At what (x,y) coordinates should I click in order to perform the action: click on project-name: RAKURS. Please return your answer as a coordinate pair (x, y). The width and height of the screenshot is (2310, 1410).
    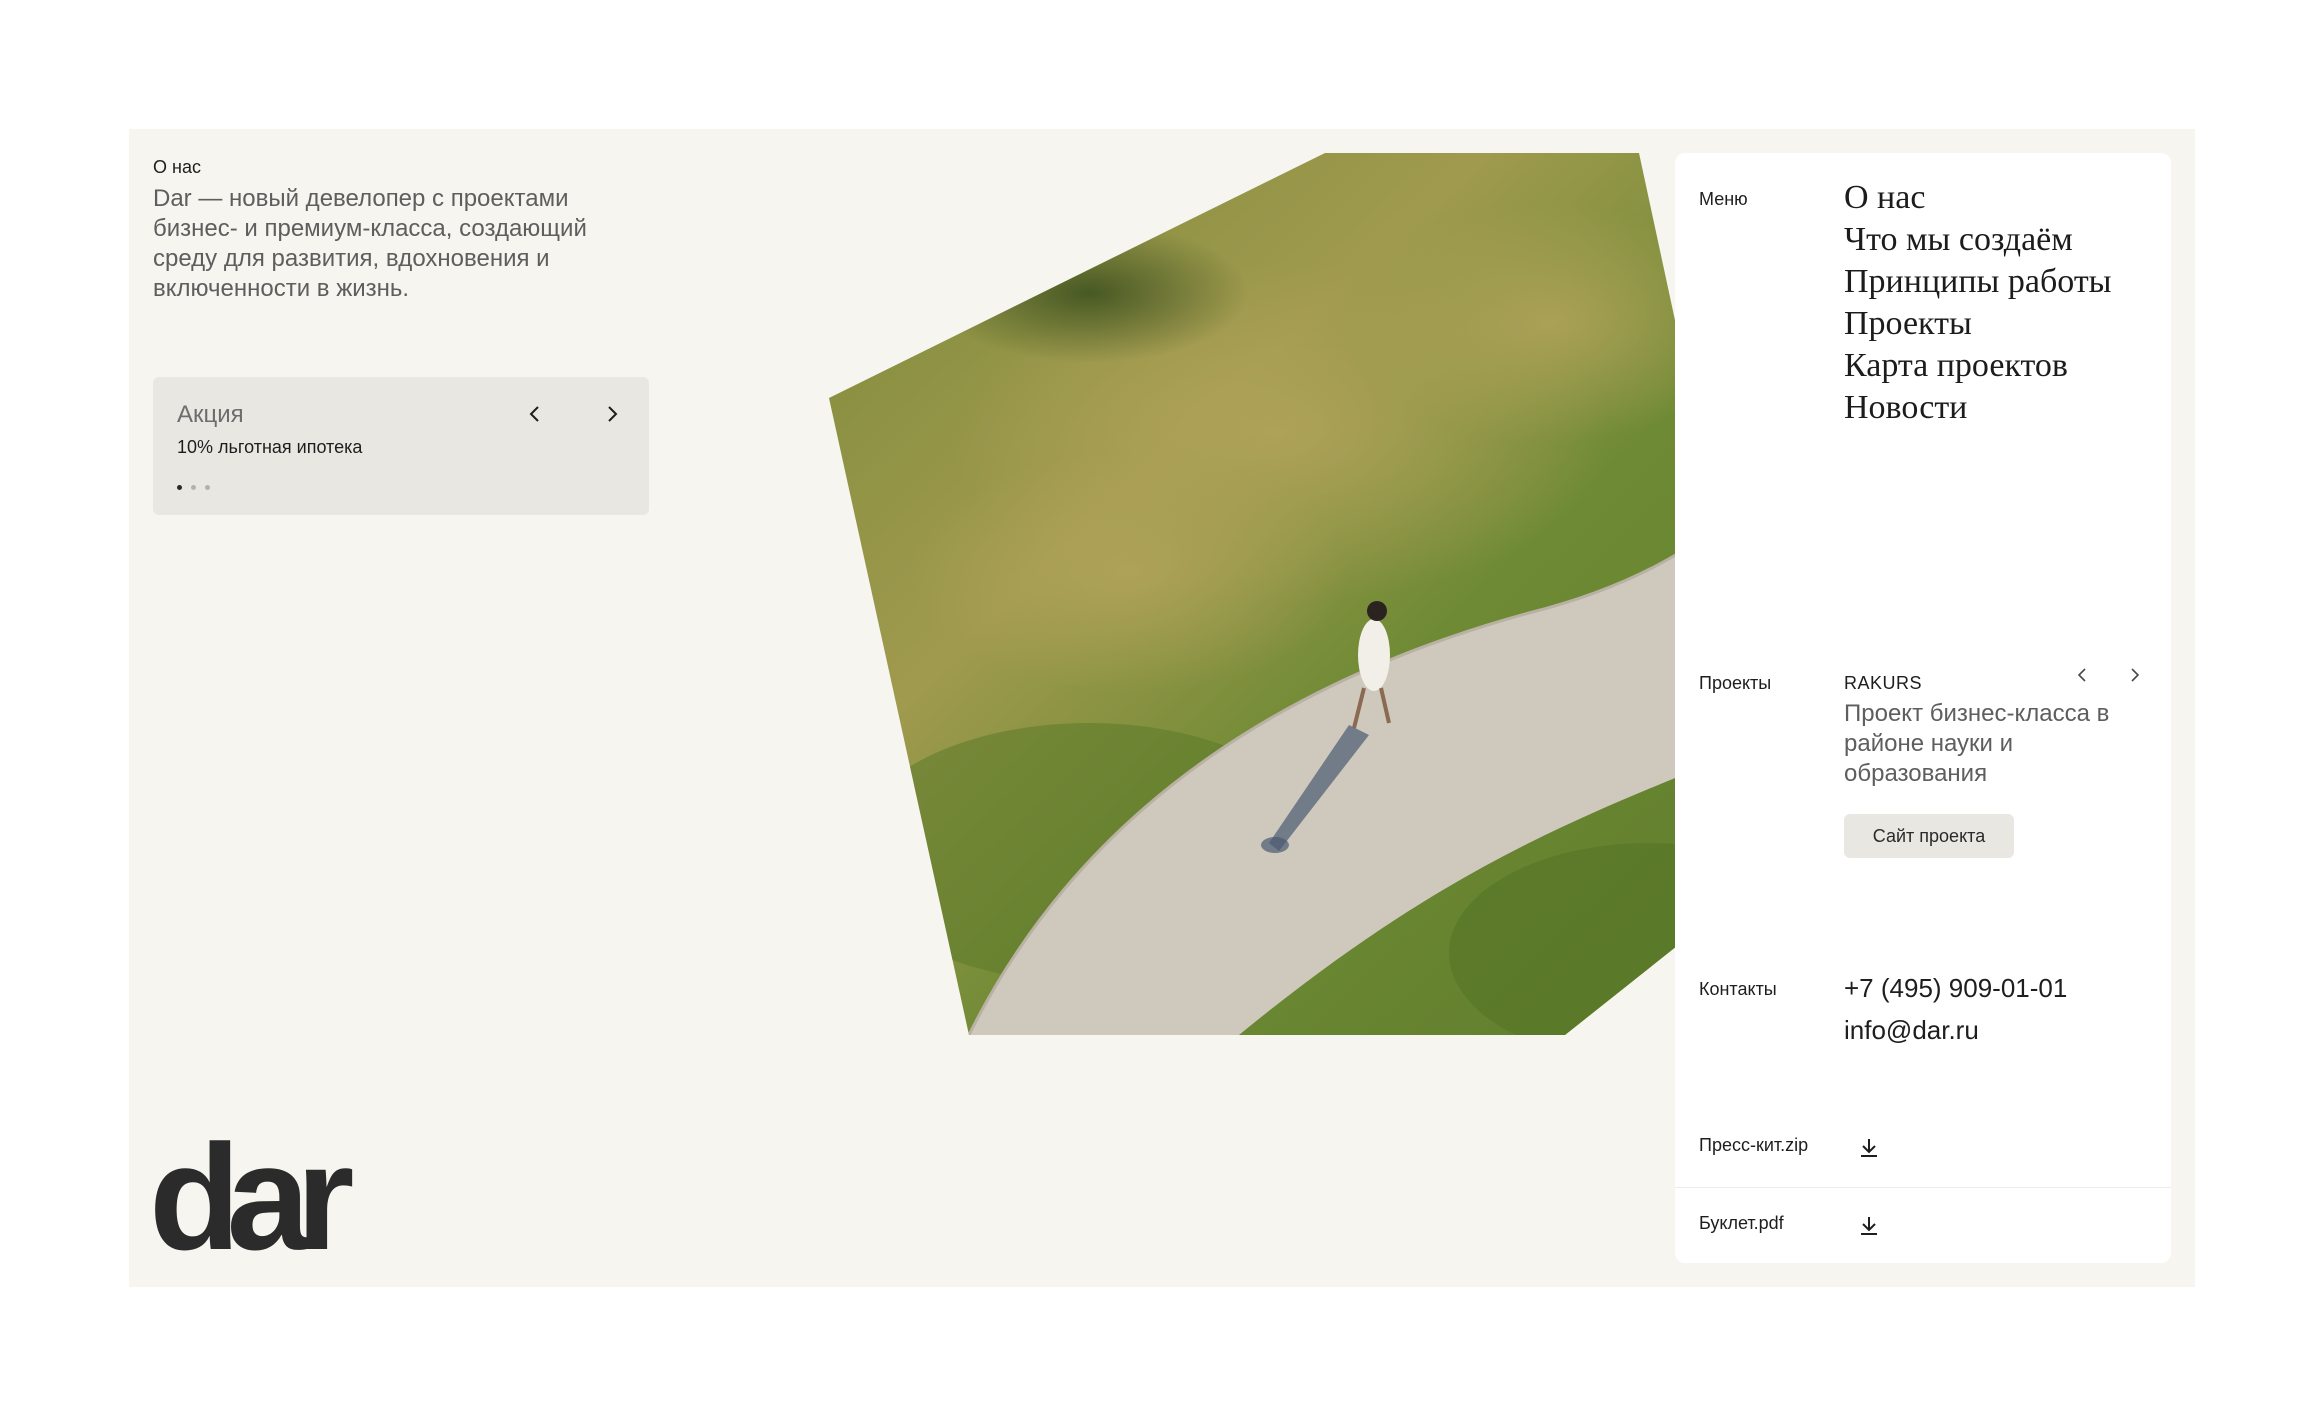
    Looking at the image, I should click on (1883, 683).